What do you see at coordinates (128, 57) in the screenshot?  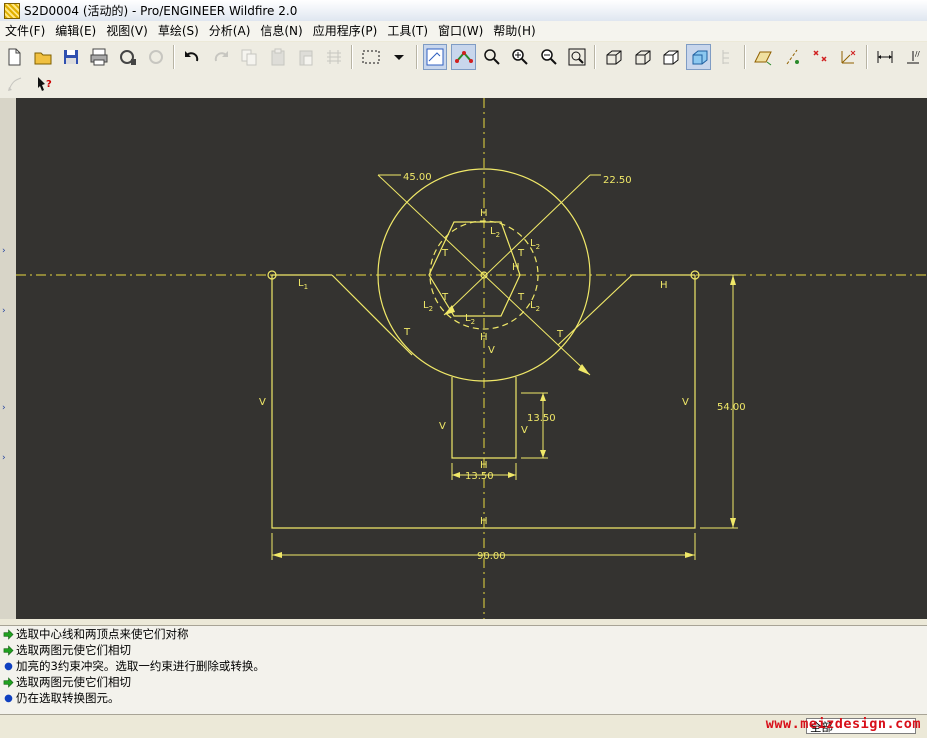 I see `save-copy-icon` at bounding box center [128, 57].